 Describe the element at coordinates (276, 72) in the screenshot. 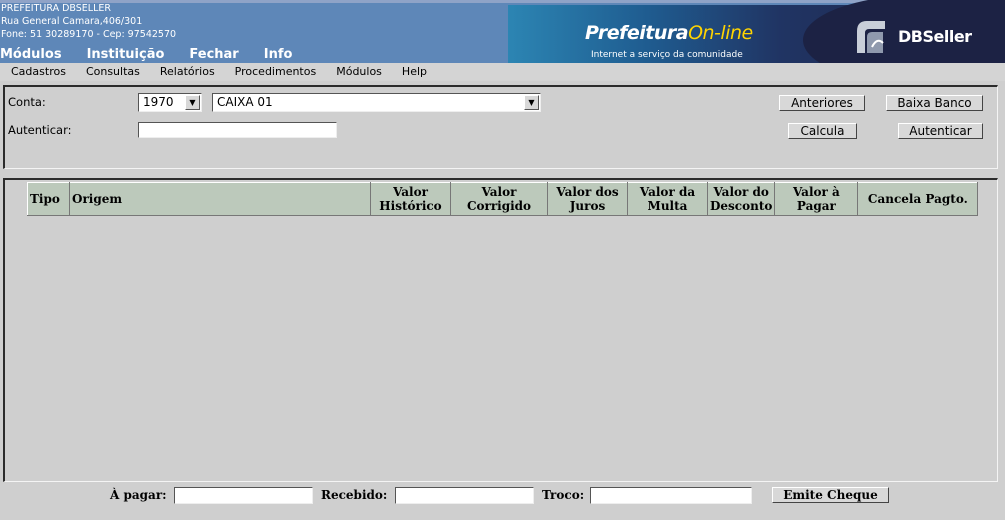

I see `menu-procedimentos: Procedimentos` at that location.